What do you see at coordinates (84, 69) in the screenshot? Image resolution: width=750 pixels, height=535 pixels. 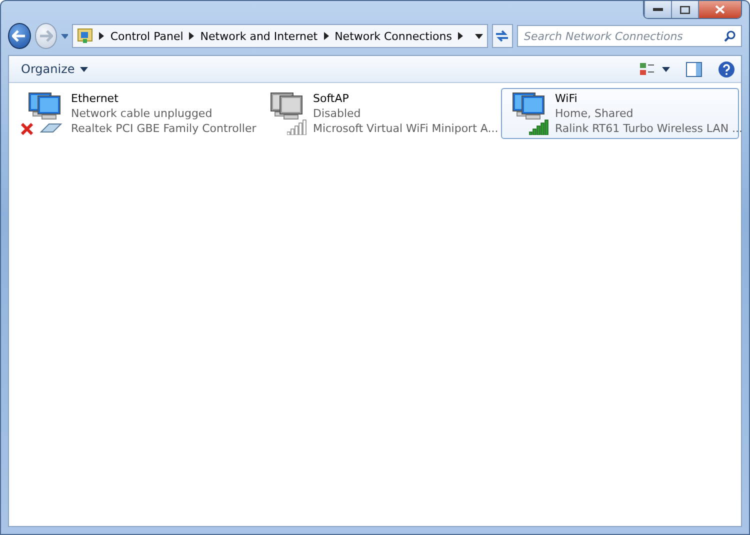 I see `caret-icon` at bounding box center [84, 69].